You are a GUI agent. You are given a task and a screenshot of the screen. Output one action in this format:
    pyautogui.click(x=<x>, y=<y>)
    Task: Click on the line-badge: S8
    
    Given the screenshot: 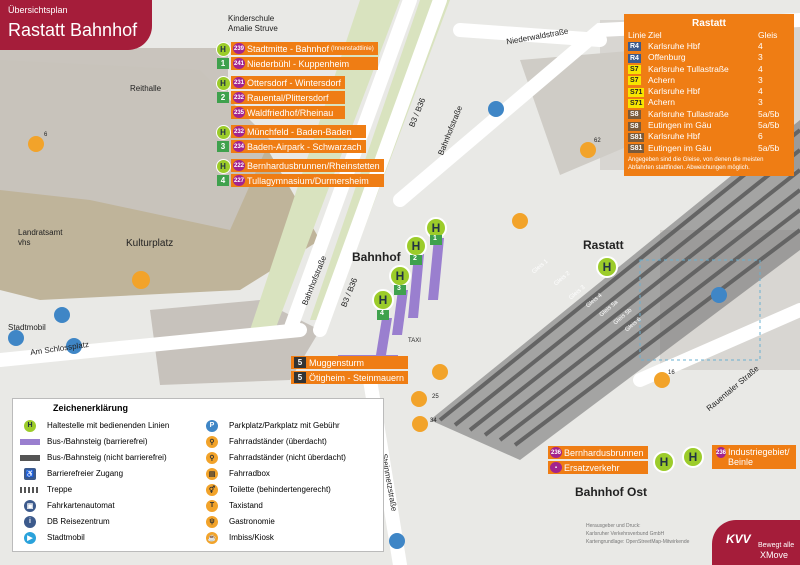 What is the action you would take?
    pyautogui.click(x=634, y=115)
    